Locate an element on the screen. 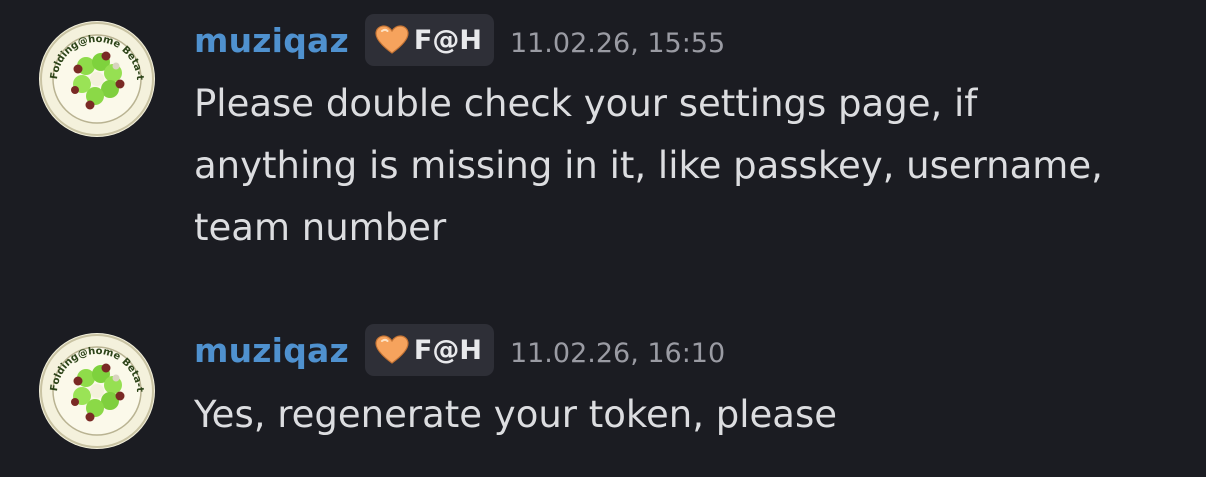  message-header: muziqaz F@H 11.02.26, 16:10 is located at coordinates (459, 350).